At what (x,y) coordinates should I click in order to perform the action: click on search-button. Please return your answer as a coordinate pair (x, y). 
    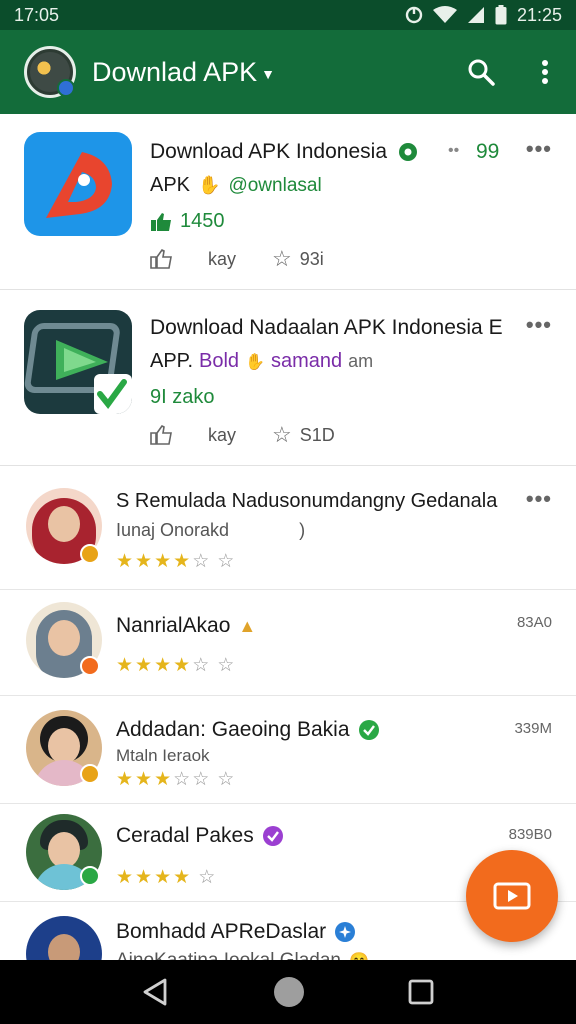
    Looking at the image, I should click on (481, 72).